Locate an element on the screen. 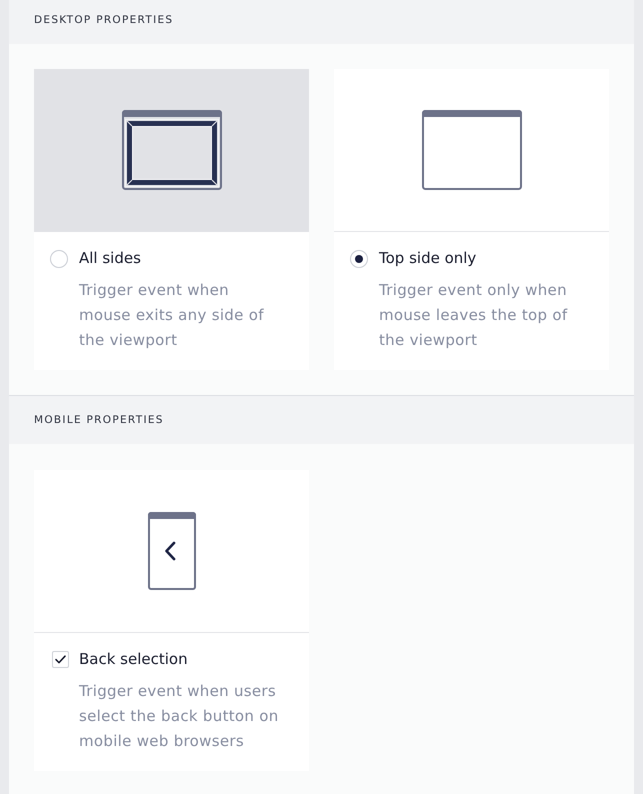  option-label: Back selection is located at coordinates (133, 659).